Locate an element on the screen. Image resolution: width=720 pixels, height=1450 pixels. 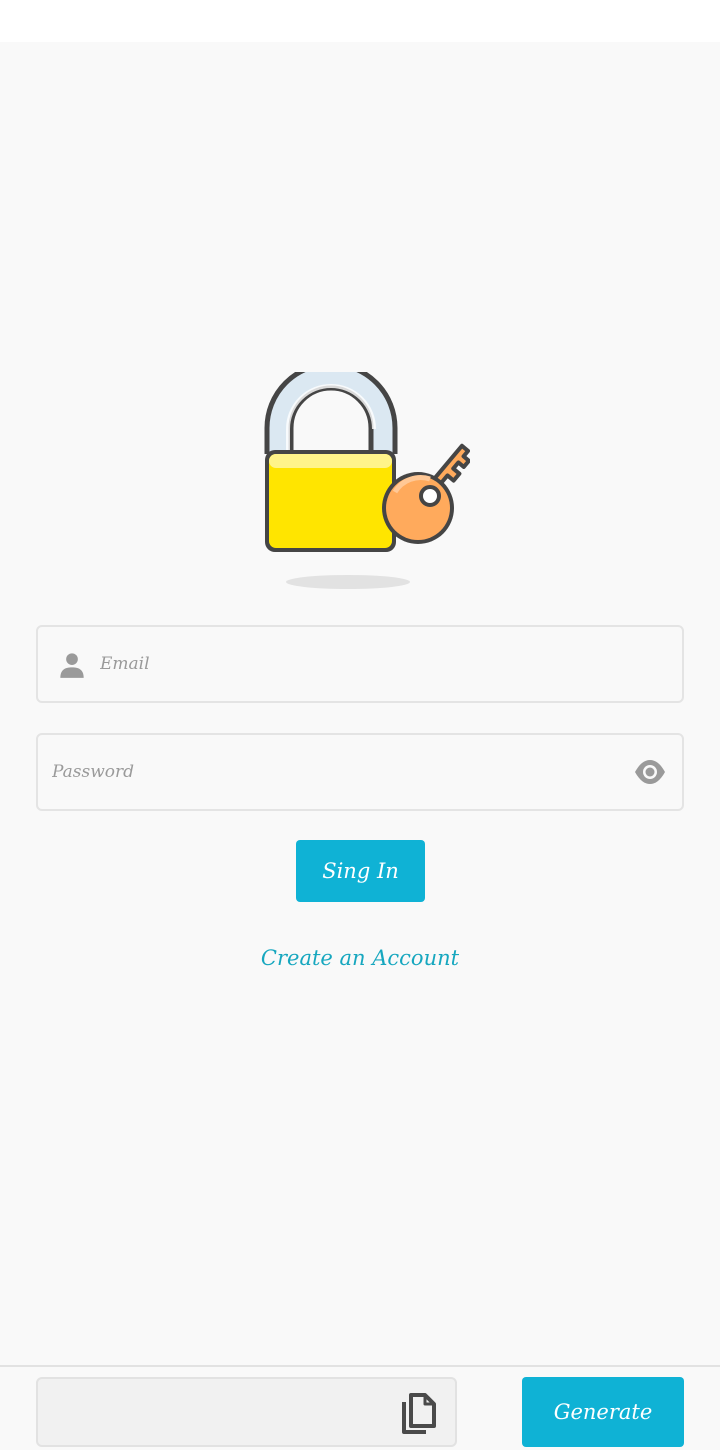
eye-icon is located at coordinates (650, 772).